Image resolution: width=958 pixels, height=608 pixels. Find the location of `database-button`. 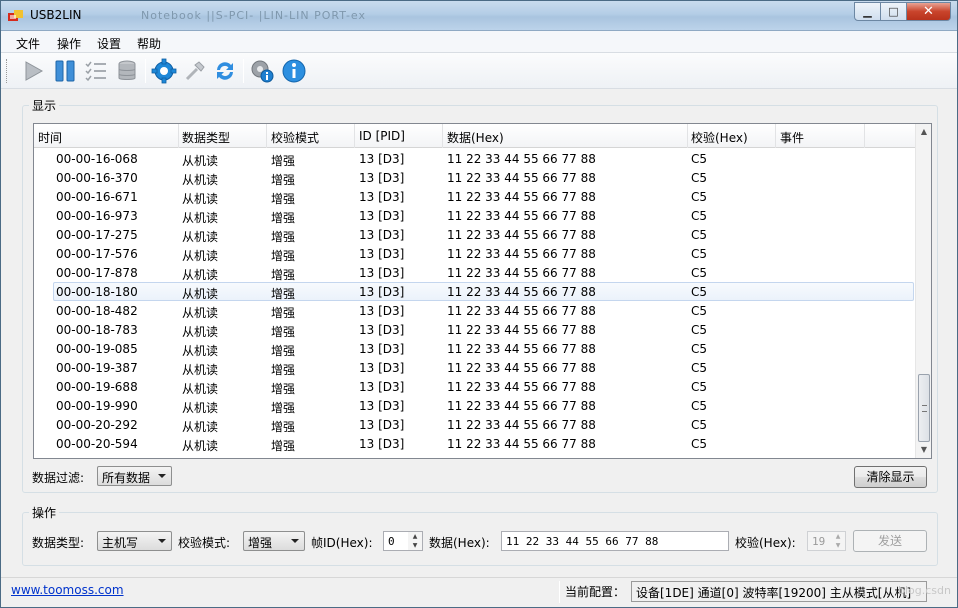

database-button is located at coordinates (127, 71).